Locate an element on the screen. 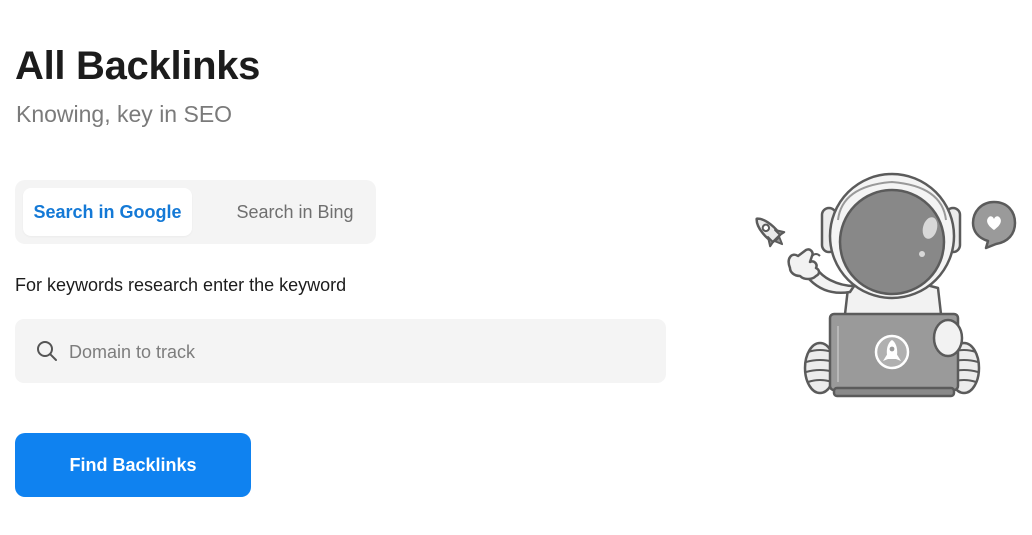  tab-search-google: Search in Google is located at coordinates (107, 212).